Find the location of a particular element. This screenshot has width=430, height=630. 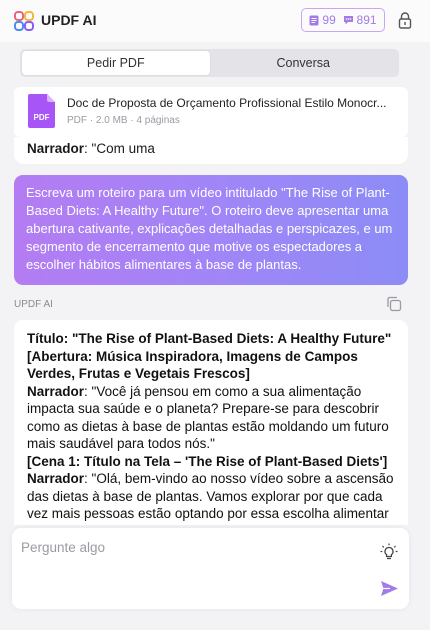

file-meta: PDF · 2.0 MB · 4 páginas is located at coordinates (123, 120).